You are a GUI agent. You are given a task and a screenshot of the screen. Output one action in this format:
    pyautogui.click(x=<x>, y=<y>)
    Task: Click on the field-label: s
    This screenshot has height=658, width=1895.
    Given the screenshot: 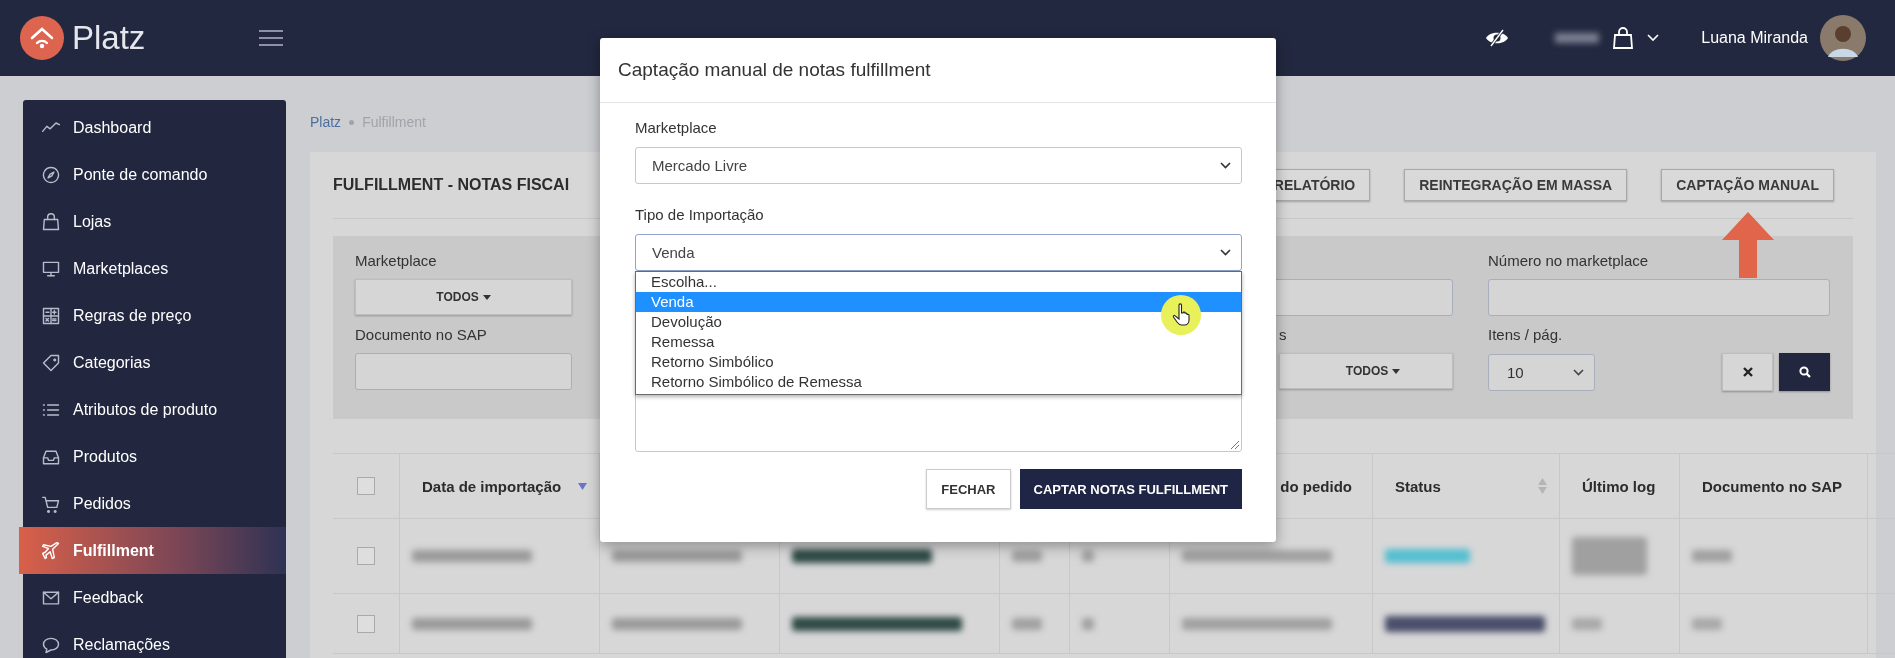 What is the action you would take?
    pyautogui.click(x=1283, y=335)
    